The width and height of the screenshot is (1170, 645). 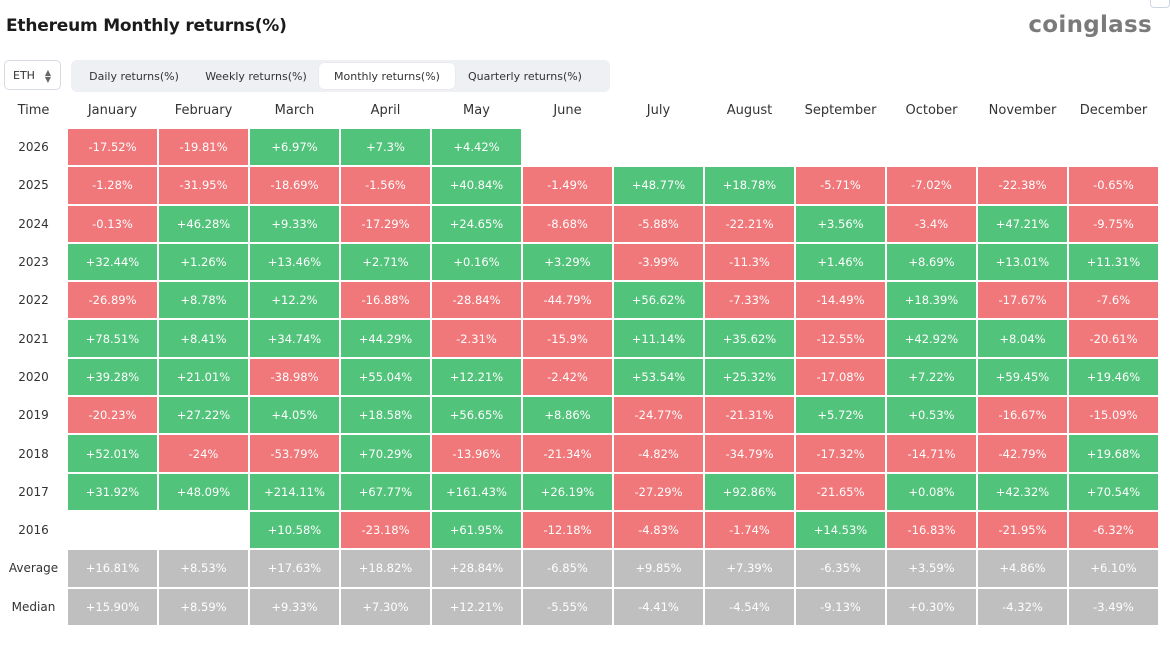 What do you see at coordinates (567, 415) in the screenshot?
I see `return-cell: +8.86%` at bounding box center [567, 415].